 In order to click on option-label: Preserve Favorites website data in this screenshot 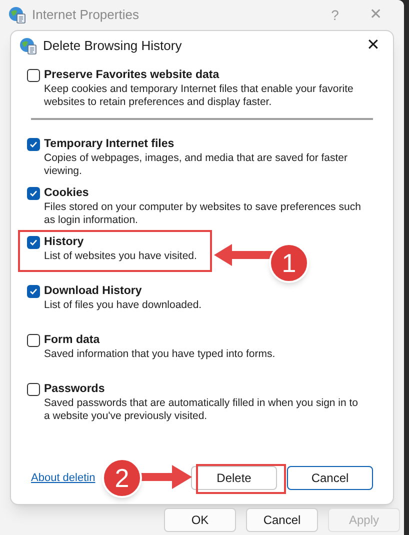, I will do `click(132, 75)`.